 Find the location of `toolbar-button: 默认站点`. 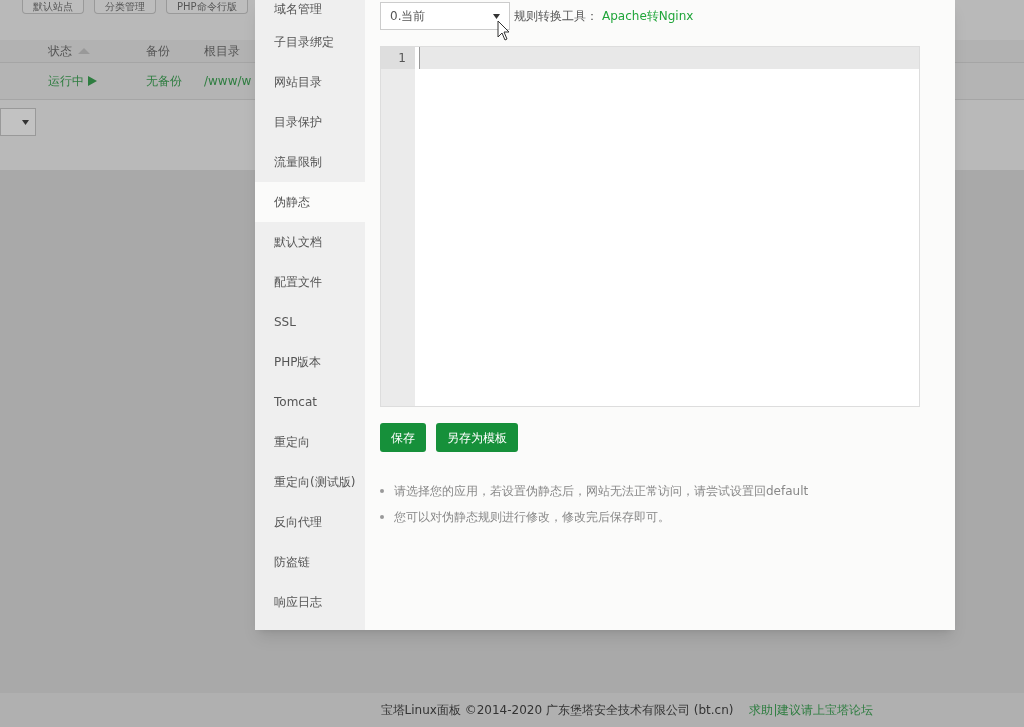

toolbar-button: 默认站点 is located at coordinates (53, 7).